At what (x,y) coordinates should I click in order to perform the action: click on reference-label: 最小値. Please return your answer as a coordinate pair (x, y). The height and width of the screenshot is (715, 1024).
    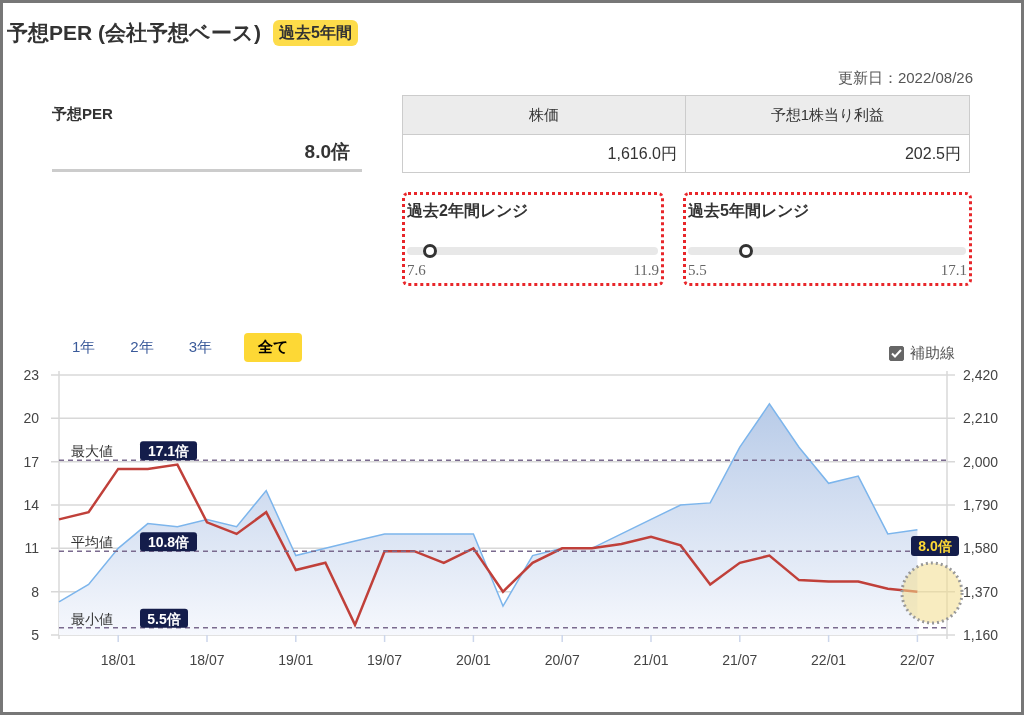
    Looking at the image, I should click on (92, 618).